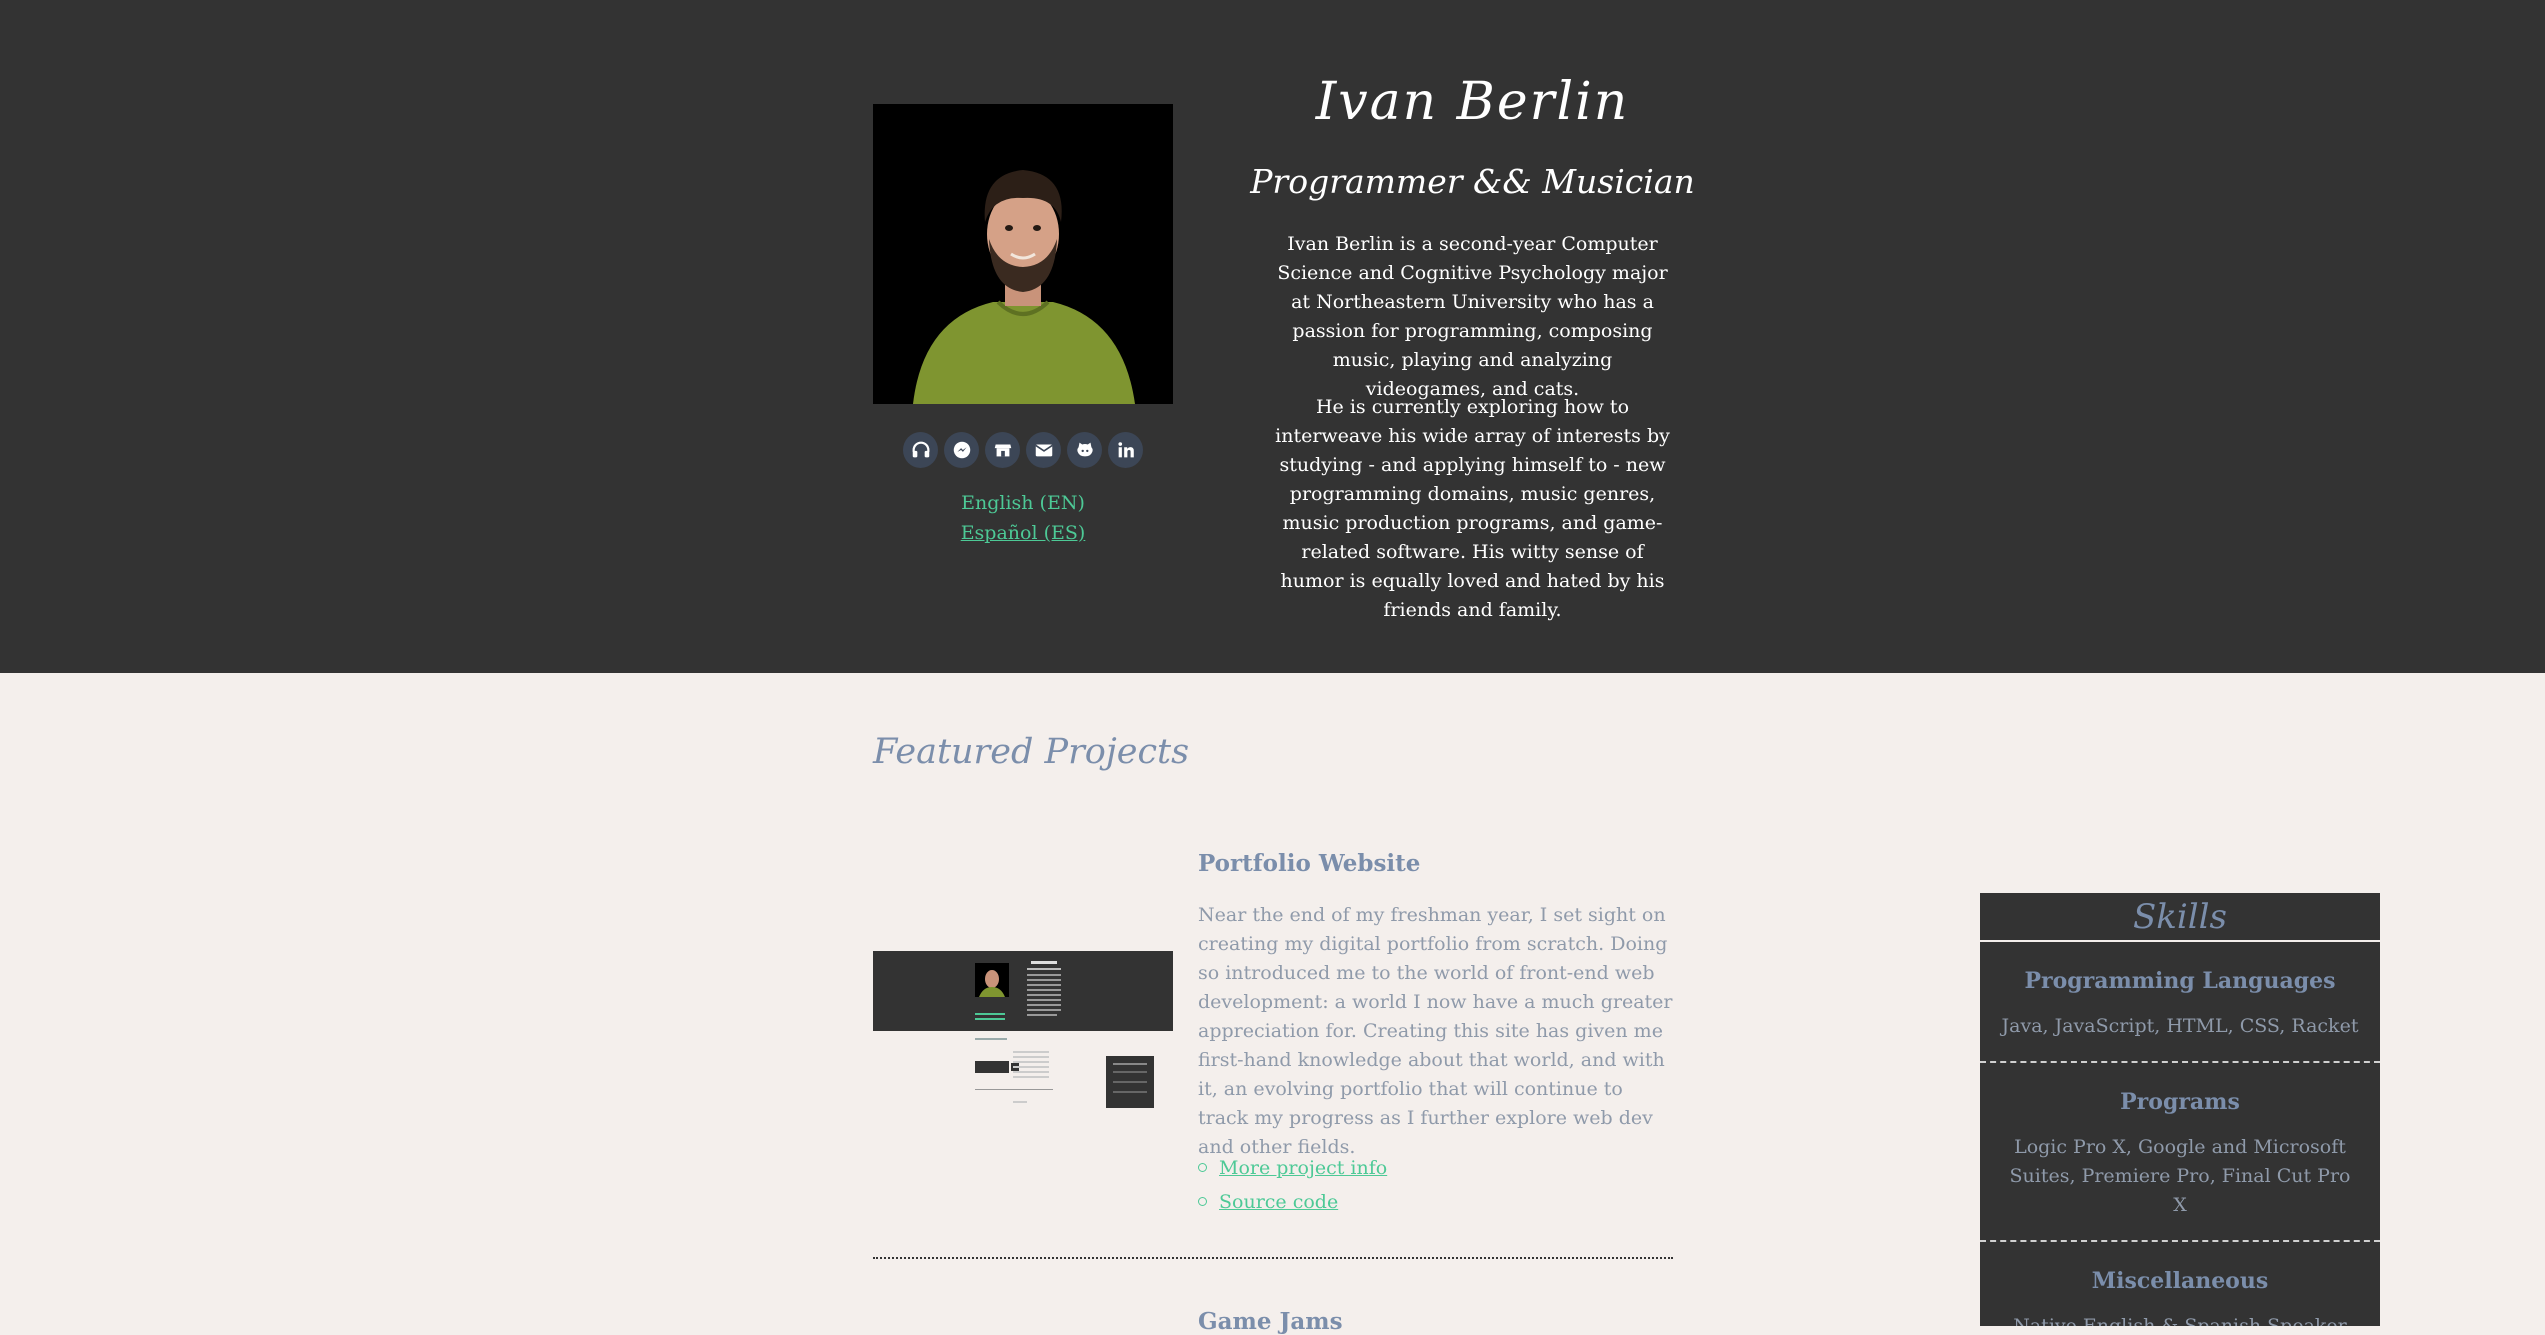 This screenshot has width=2545, height=1335. What do you see at coordinates (1023, 254) in the screenshot?
I see `profile-photo` at bounding box center [1023, 254].